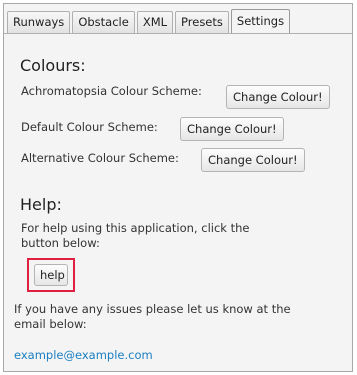  What do you see at coordinates (100, 158) in the screenshot?
I see `alternative-scheme-label: Alternative Colour Scheme:` at bounding box center [100, 158].